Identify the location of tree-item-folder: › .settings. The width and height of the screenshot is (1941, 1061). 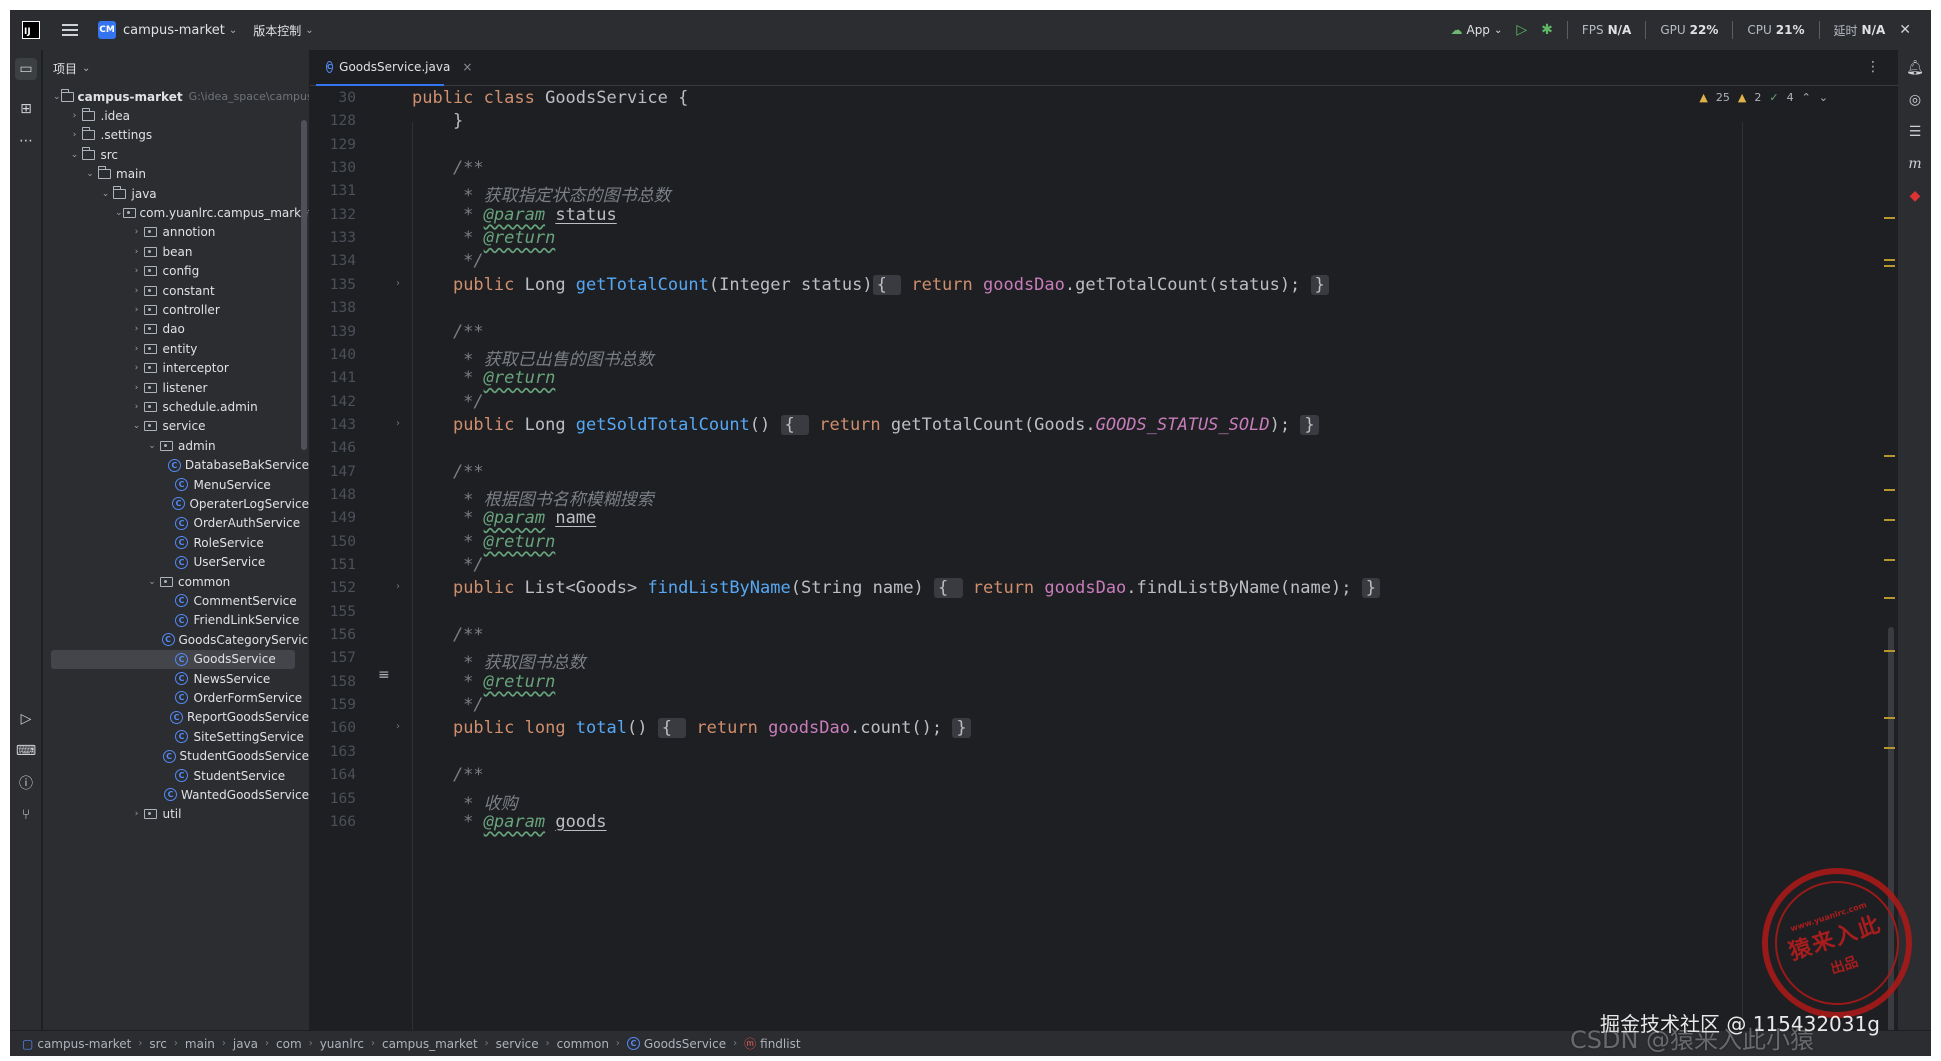
(176, 135).